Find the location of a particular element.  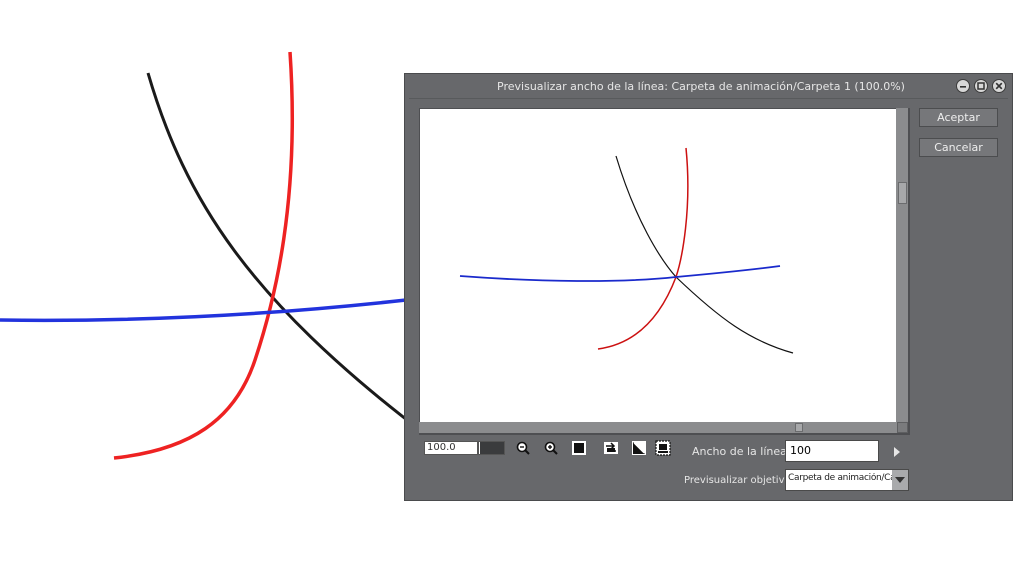

zoom-out-icon is located at coordinates (523, 448).